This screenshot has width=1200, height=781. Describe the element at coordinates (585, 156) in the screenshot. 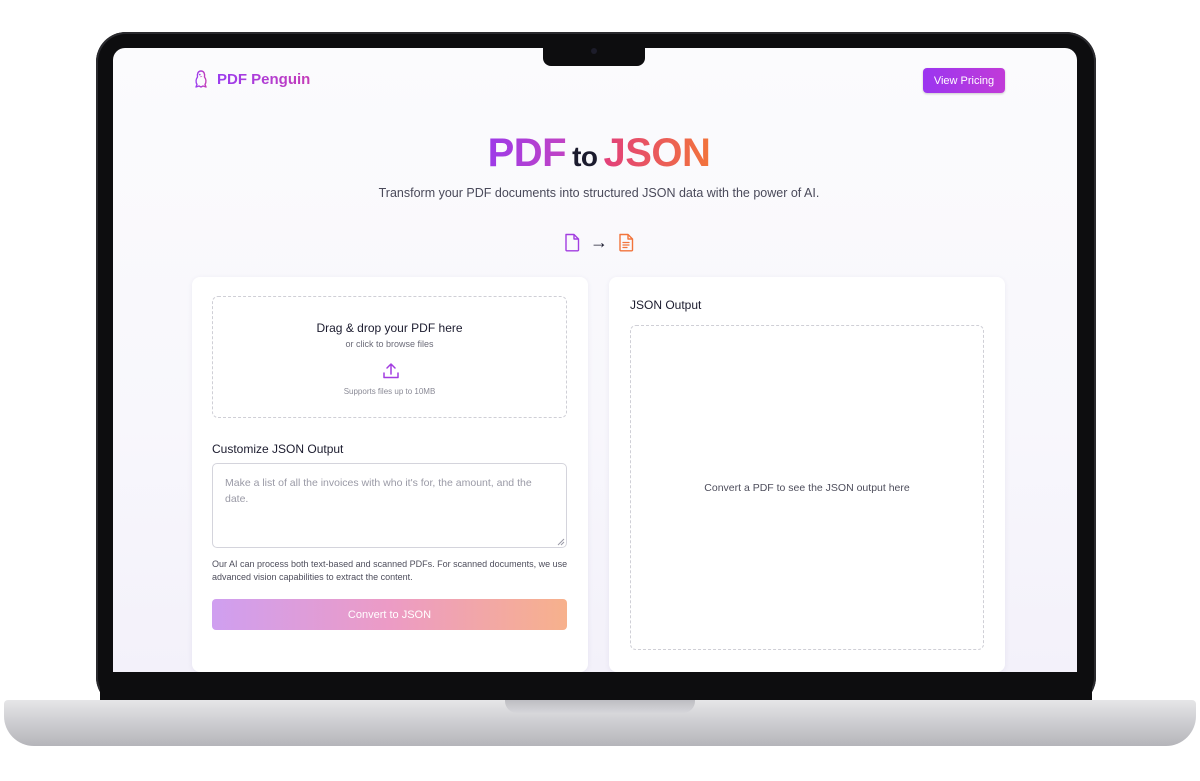

I see `title-to: to` at that location.